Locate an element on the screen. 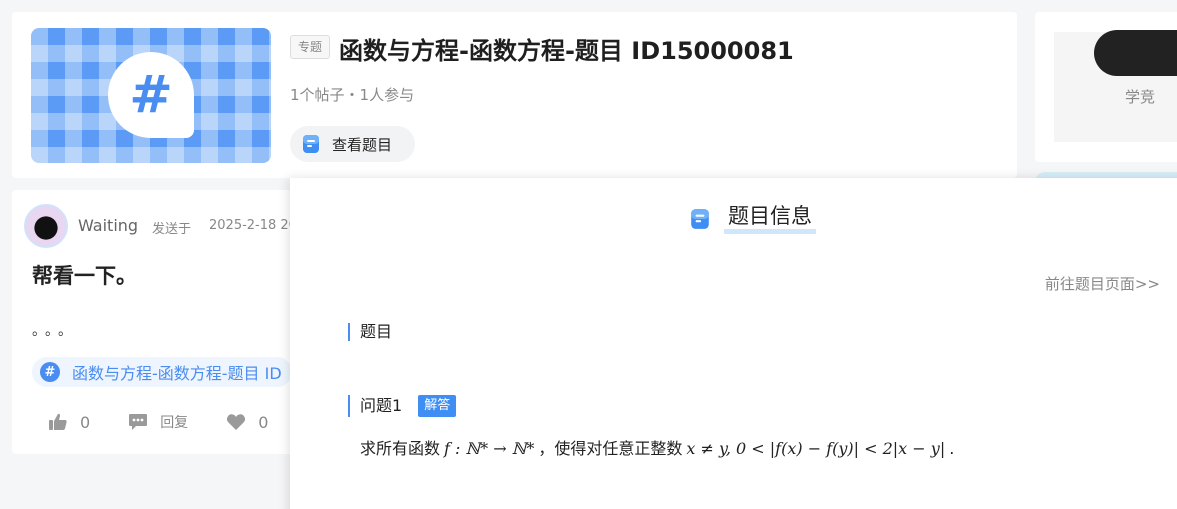 Image resolution: width=1177 pixels, height=509 pixels. favorite-count: 0 is located at coordinates (263, 422).